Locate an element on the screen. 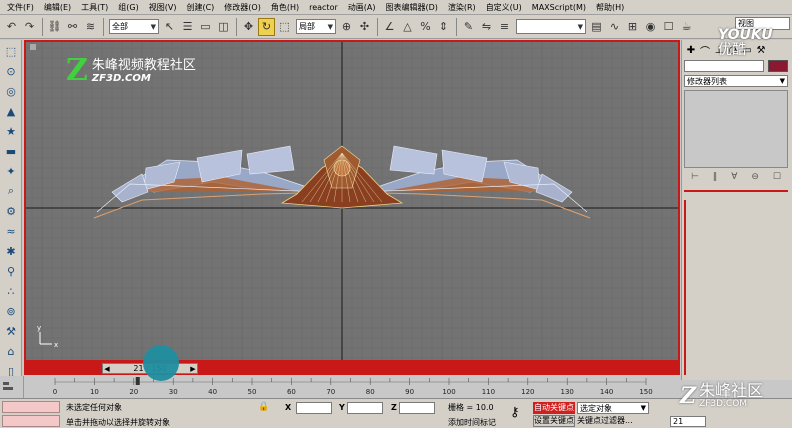  undo-icon: ↶ is located at coordinates (11, 27).